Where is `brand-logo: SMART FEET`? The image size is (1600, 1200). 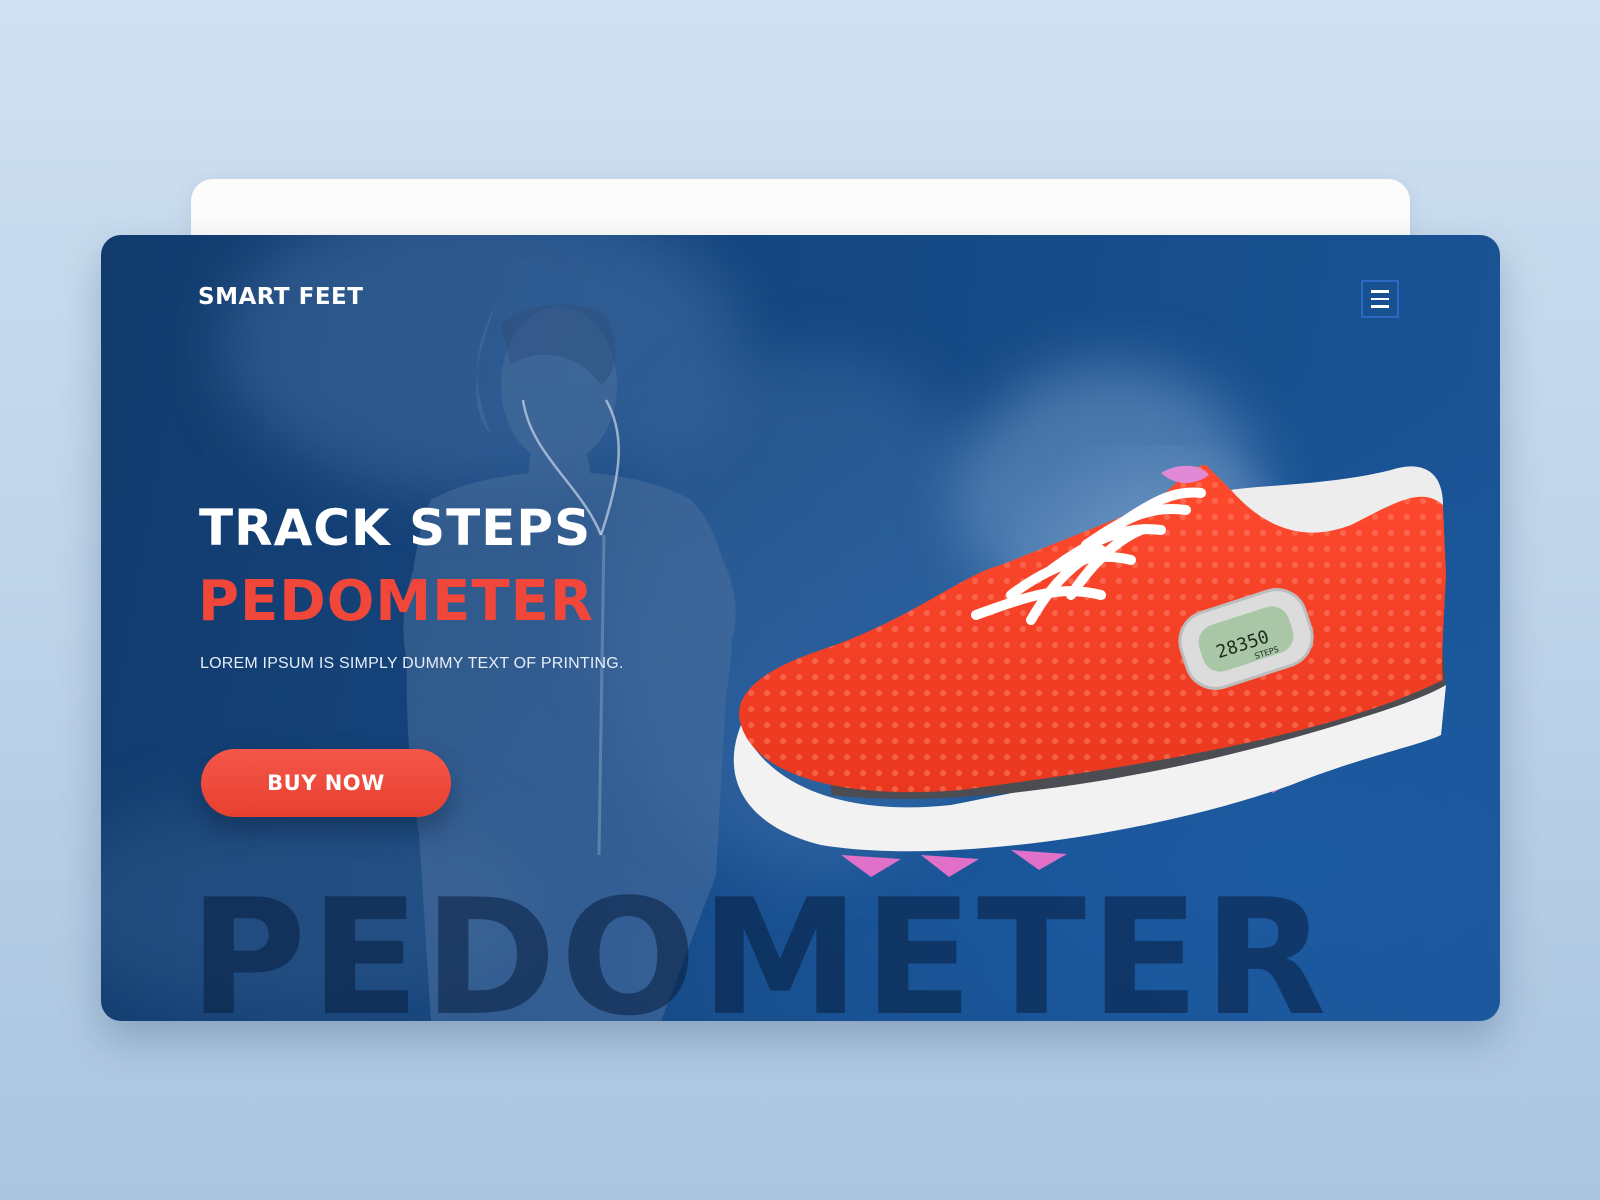
brand-logo: SMART FEET is located at coordinates (280, 297).